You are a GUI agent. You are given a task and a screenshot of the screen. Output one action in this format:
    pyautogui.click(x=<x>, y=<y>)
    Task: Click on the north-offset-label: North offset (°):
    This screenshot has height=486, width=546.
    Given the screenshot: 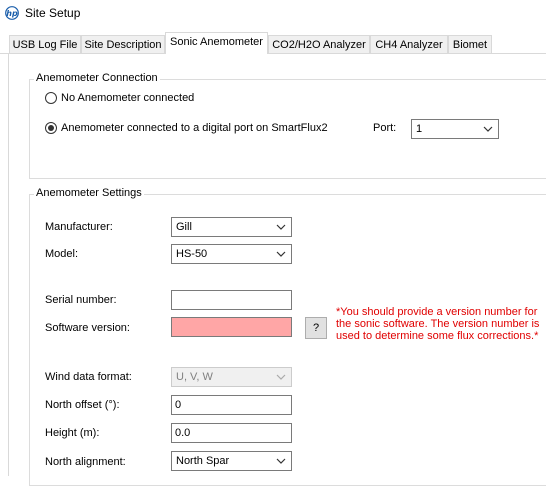 What is the action you would take?
    pyautogui.click(x=82, y=405)
    